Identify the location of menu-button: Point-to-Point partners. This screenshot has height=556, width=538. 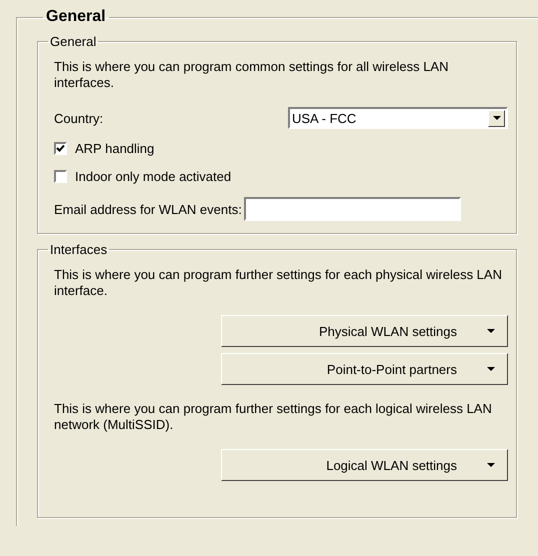
(364, 369).